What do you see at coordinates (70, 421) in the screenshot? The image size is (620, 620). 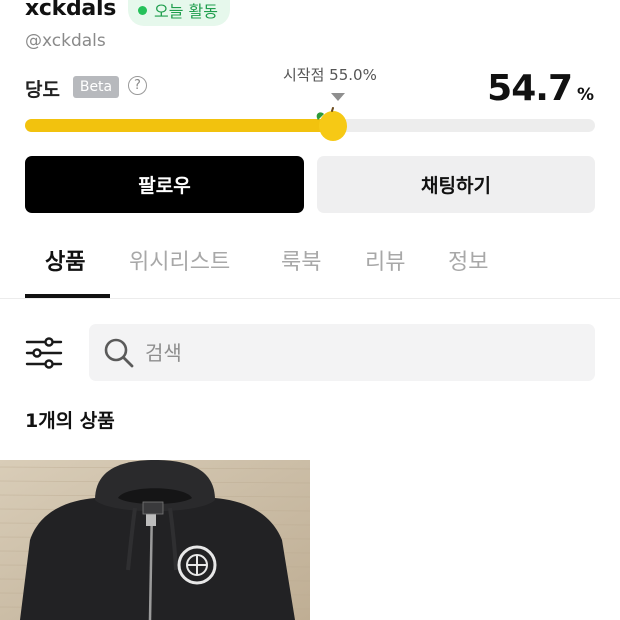 I see `product-count: 1개의 상품` at bounding box center [70, 421].